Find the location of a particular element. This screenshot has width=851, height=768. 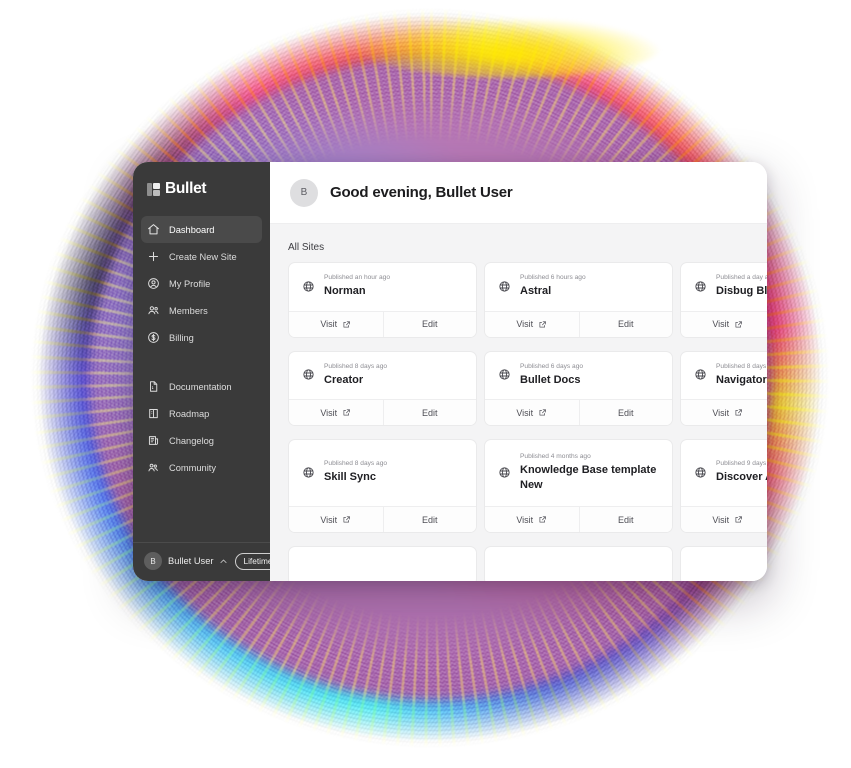

site-published-label: Published a day ago is located at coordinates (741, 277).